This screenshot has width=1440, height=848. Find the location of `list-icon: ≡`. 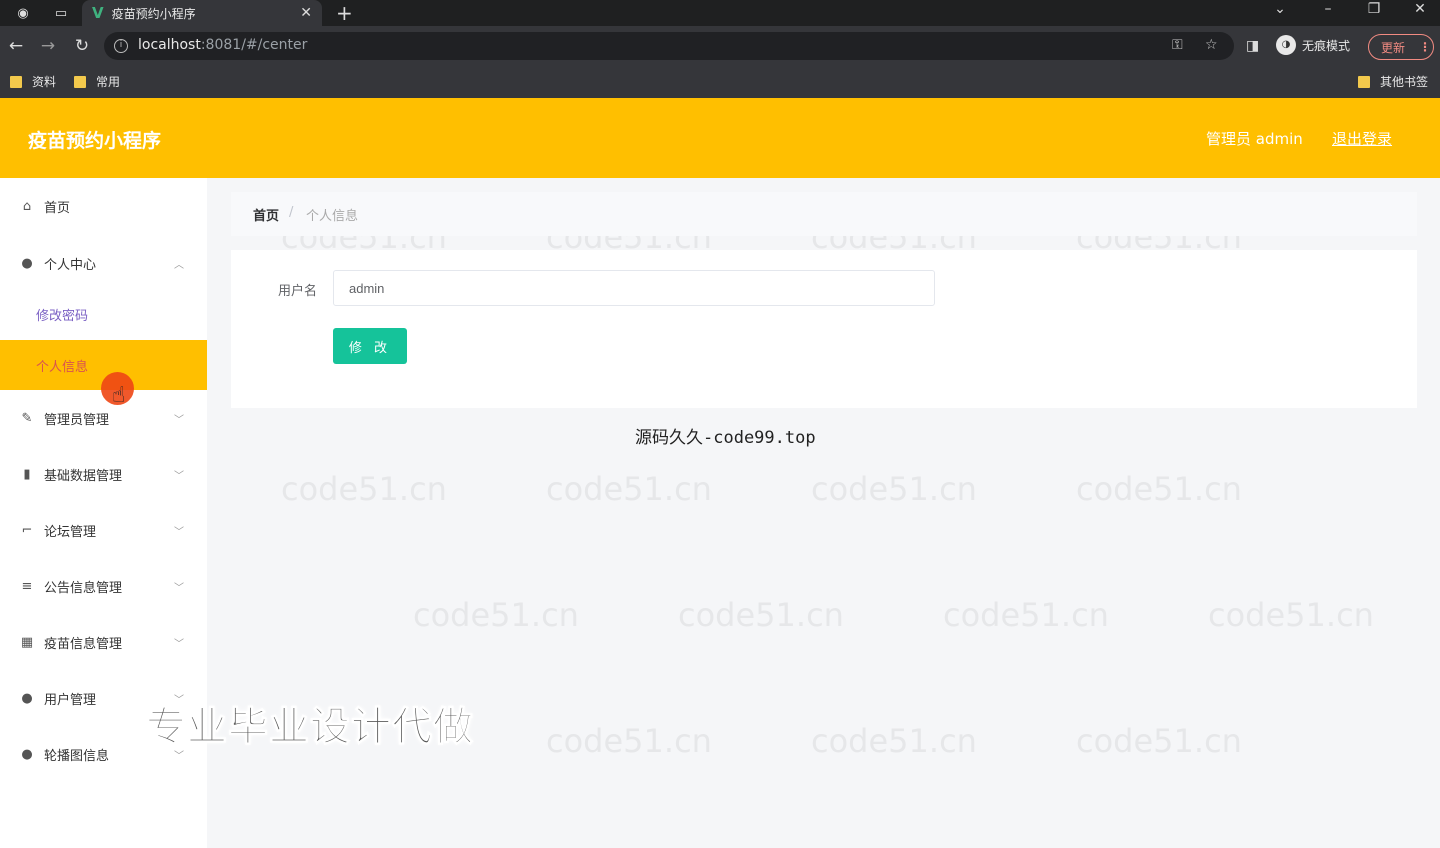

list-icon: ≡ is located at coordinates (27, 586).